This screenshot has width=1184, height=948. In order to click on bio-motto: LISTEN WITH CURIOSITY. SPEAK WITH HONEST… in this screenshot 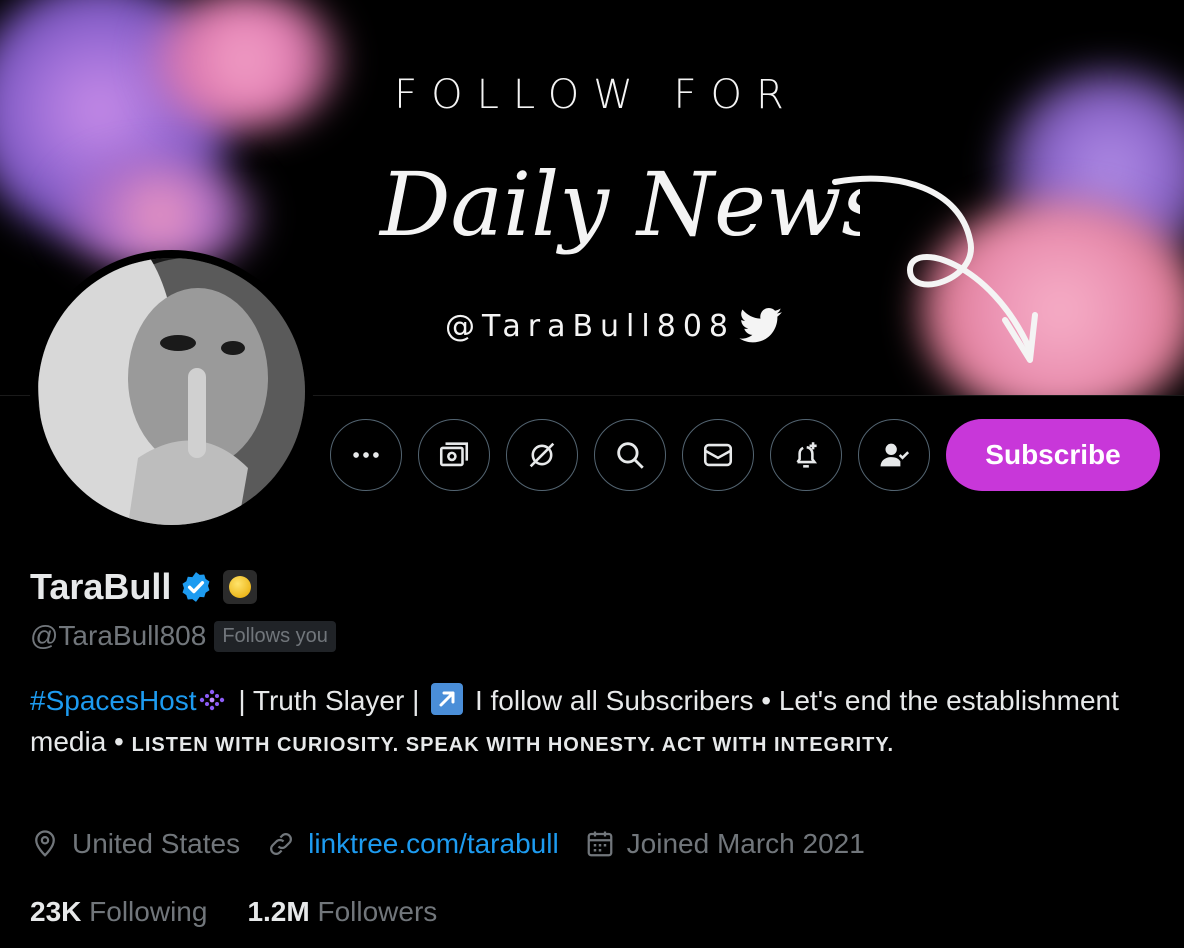, I will do `click(513, 745)`.